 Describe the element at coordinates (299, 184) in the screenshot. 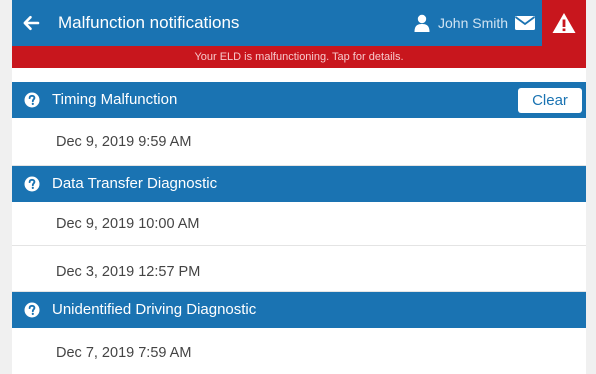

I see `group-header-data-transfer-diagnostic: Data Transfer Diagnostic` at that location.